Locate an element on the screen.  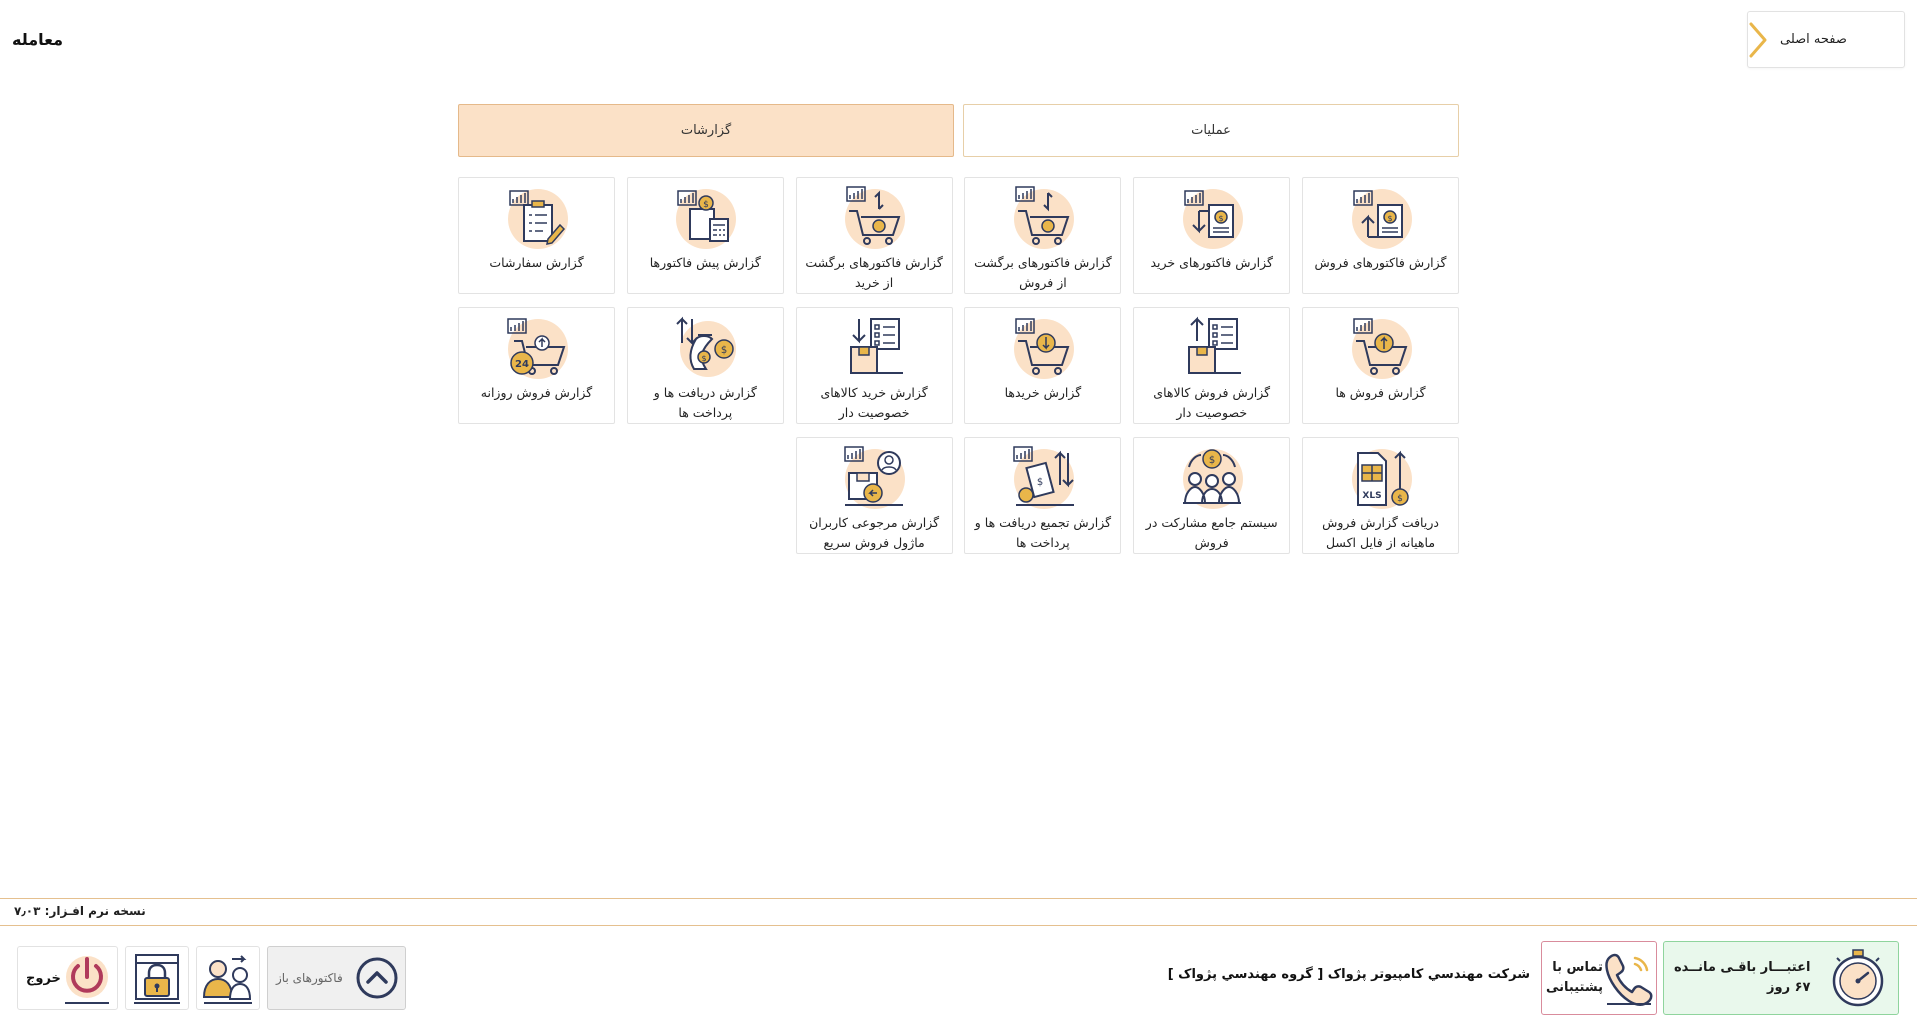
aggregate-payments-report-icon: $ is located at coordinates (1043, 477).